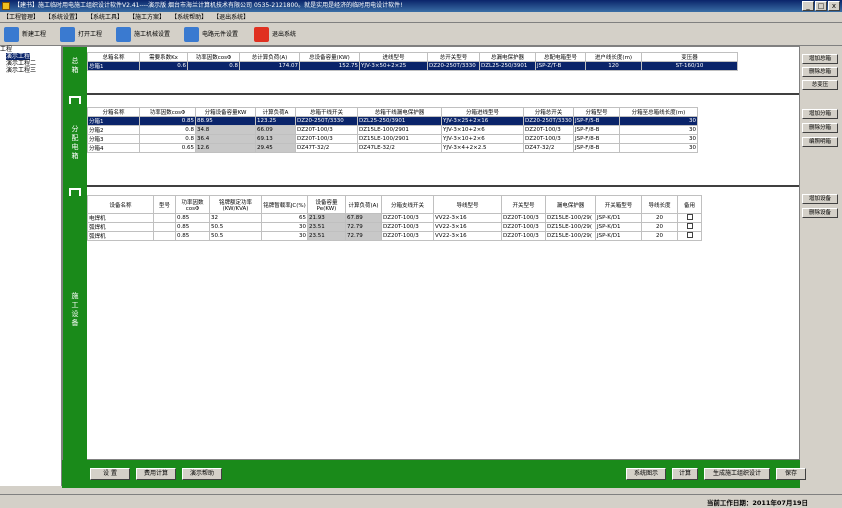  Describe the element at coordinates (820, 213) in the screenshot. I see `delete-equipment-button: 删除设备` at that location.